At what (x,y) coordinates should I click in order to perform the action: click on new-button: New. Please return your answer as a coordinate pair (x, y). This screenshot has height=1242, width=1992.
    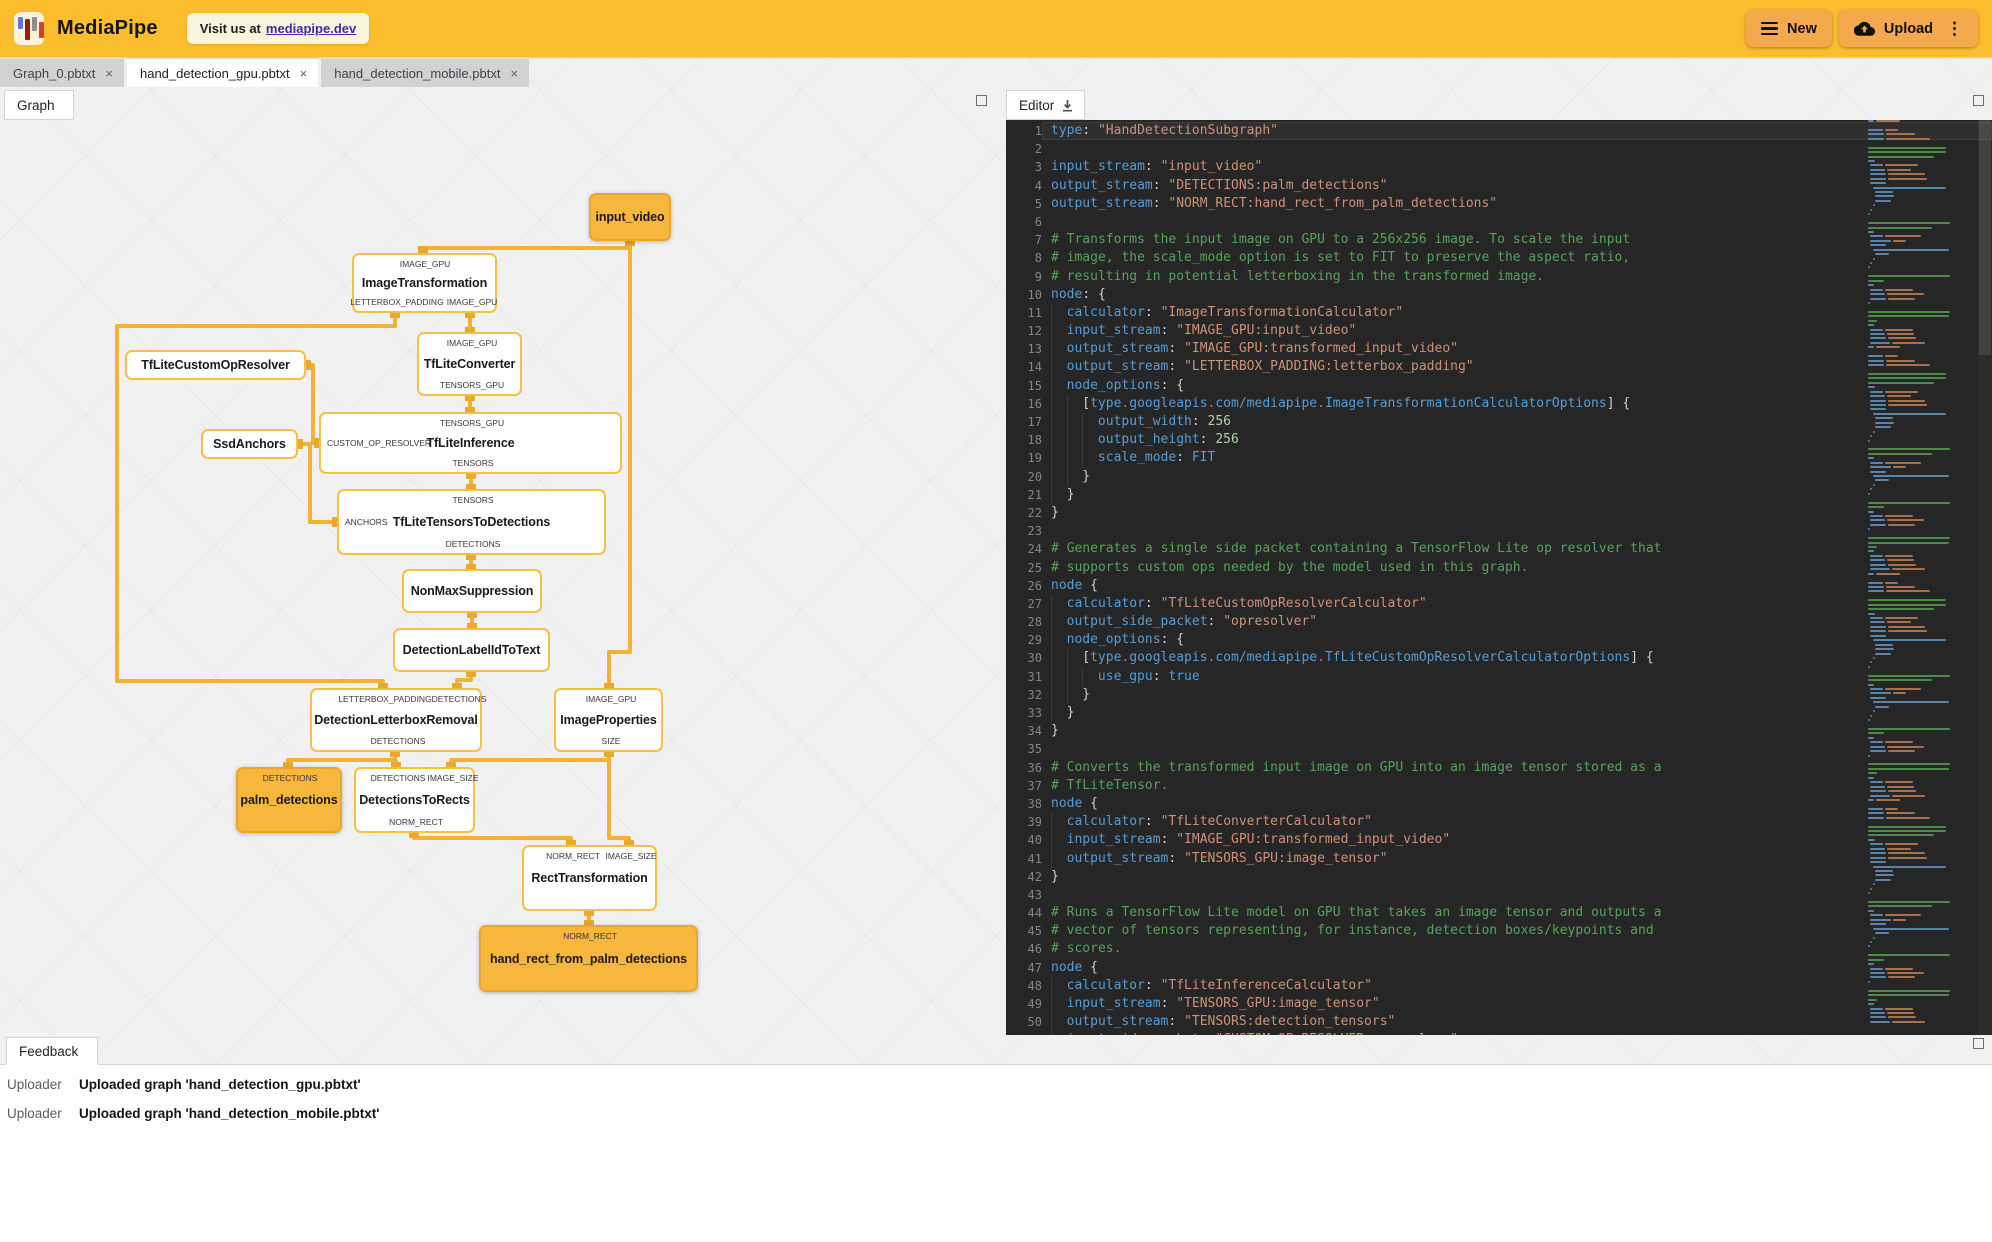
    Looking at the image, I should click on (1789, 28).